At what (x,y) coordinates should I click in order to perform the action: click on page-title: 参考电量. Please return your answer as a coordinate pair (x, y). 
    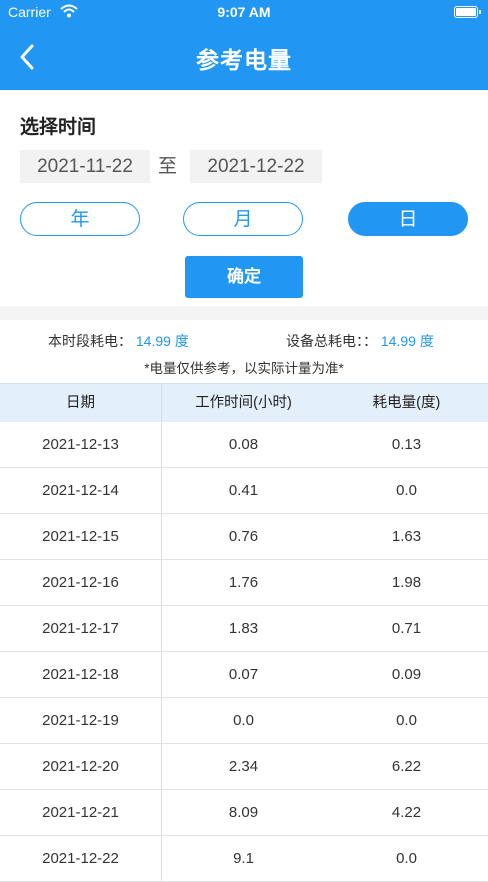
    Looking at the image, I should click on (244, 60).